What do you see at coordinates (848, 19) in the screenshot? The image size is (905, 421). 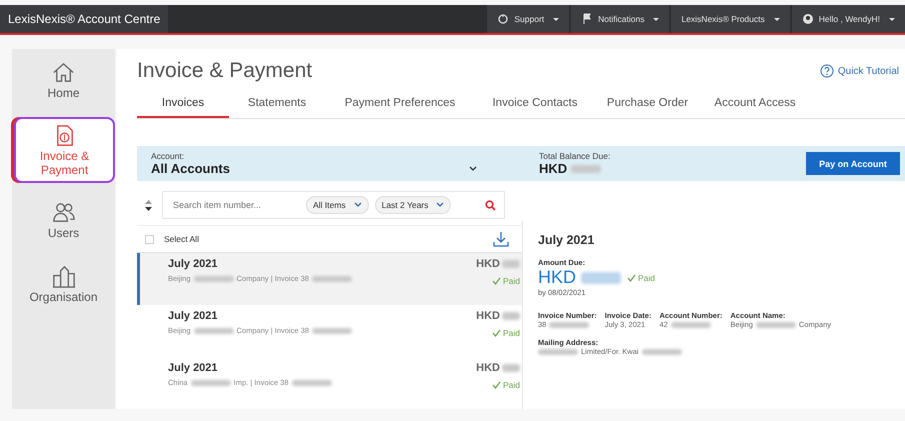 I see `top-menu: Hello , WendyH!` at bounding box center [848, 19].